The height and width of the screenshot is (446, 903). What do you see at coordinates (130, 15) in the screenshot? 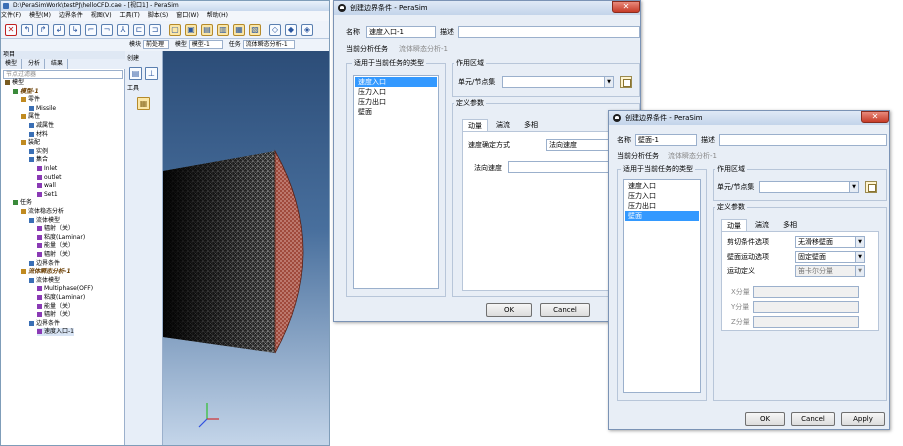
I see `menu-tools: 工具(T)` at bounding box center [130, 15].